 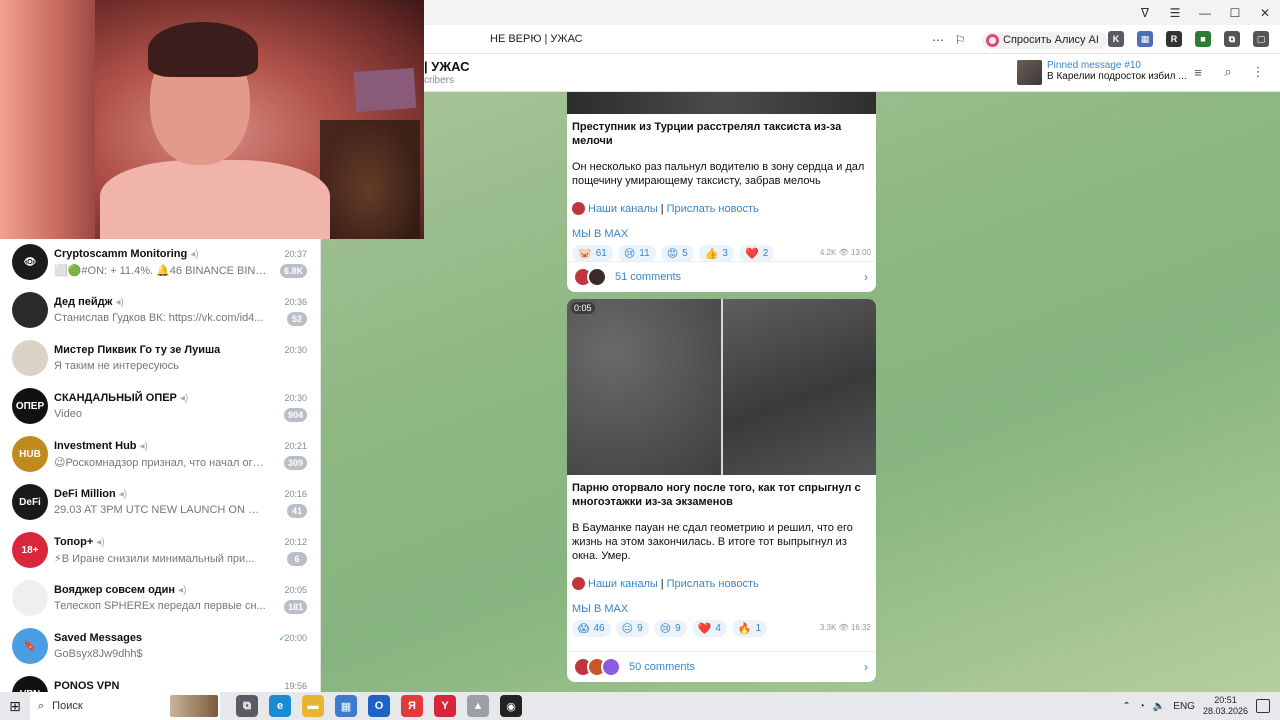 I want to click on chat-name: Investment Hub, so click(x=95, y=446).